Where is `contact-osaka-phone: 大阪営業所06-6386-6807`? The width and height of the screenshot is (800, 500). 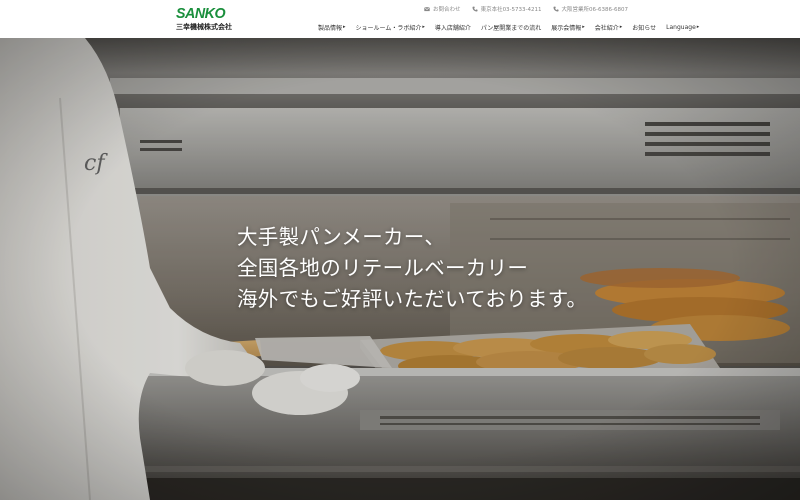
contact-osaka-phone: 大阪営業所06-6386-6807 is located at coordinates (590, 9).